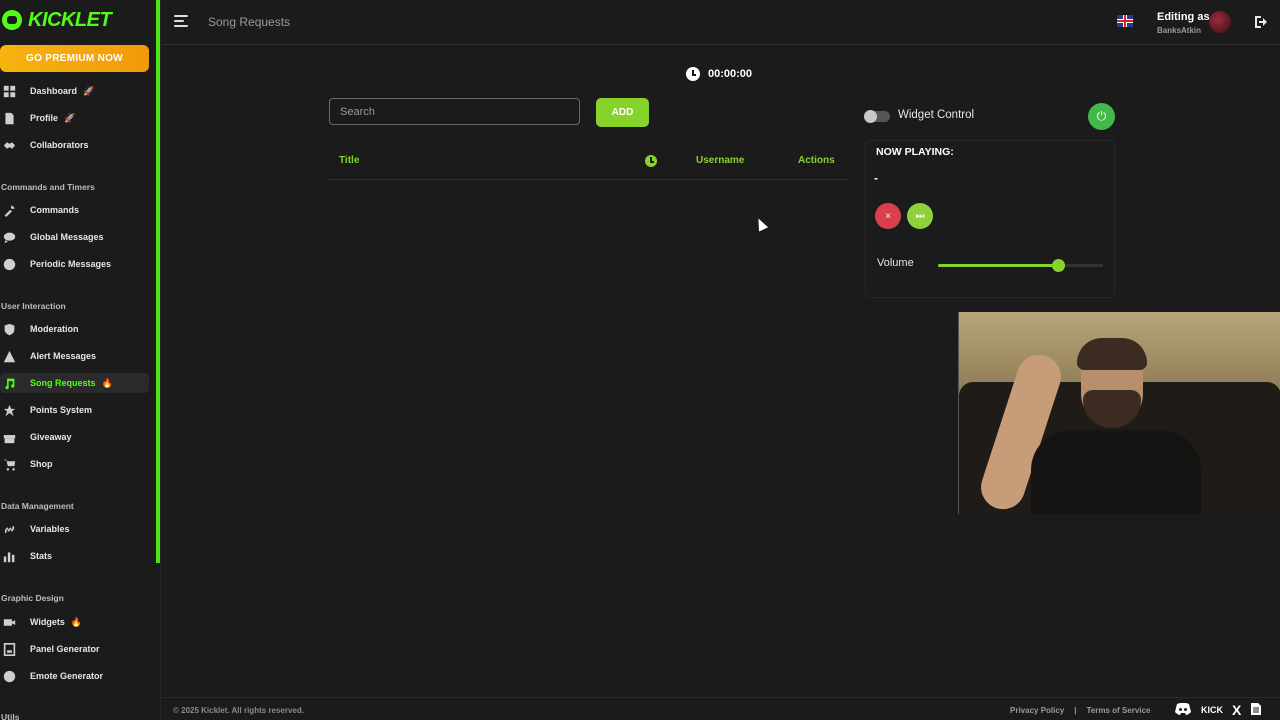  Describe the element at coordinates (876, 178) in the screenshot. I see `now-playing-value: -` at that location.